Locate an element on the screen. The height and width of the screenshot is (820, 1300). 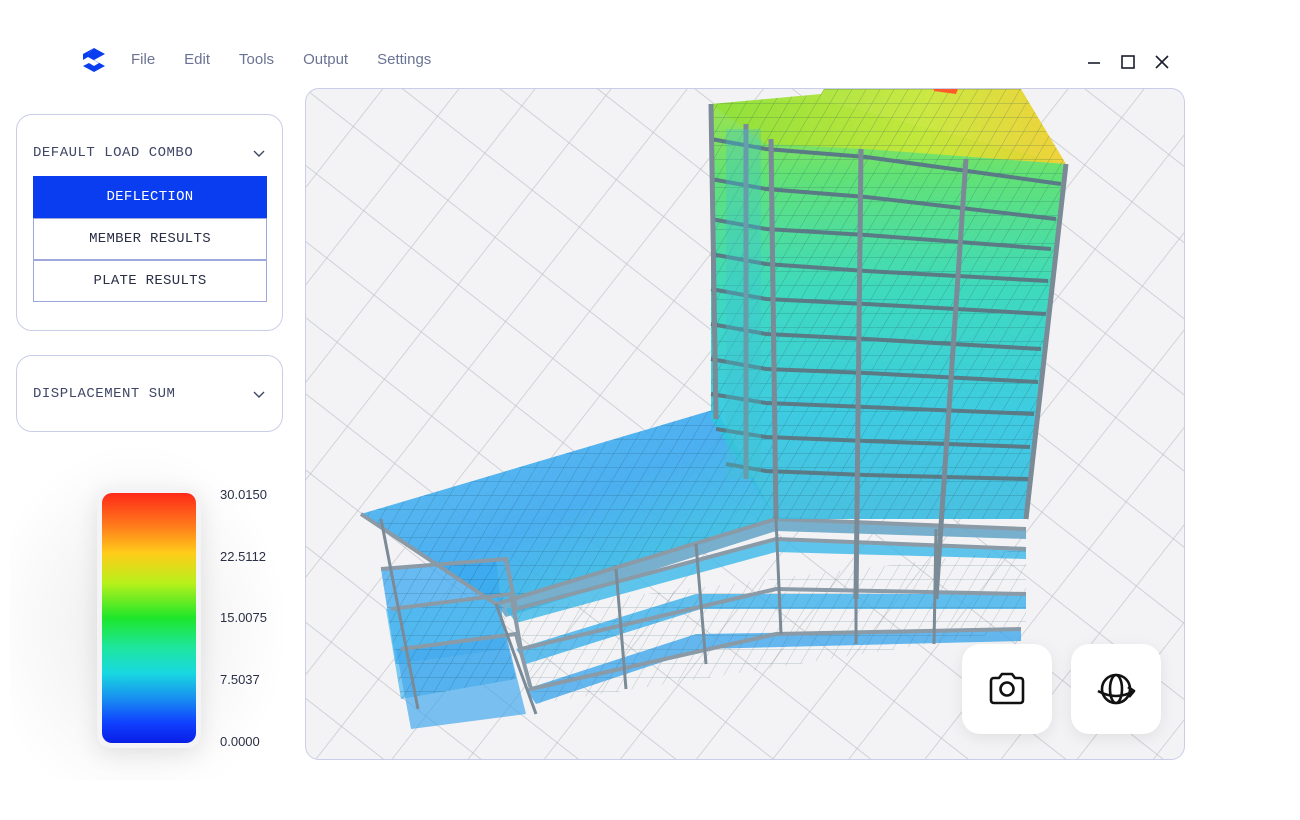
menu-settings: Settings is located at coordinates (404, 60).